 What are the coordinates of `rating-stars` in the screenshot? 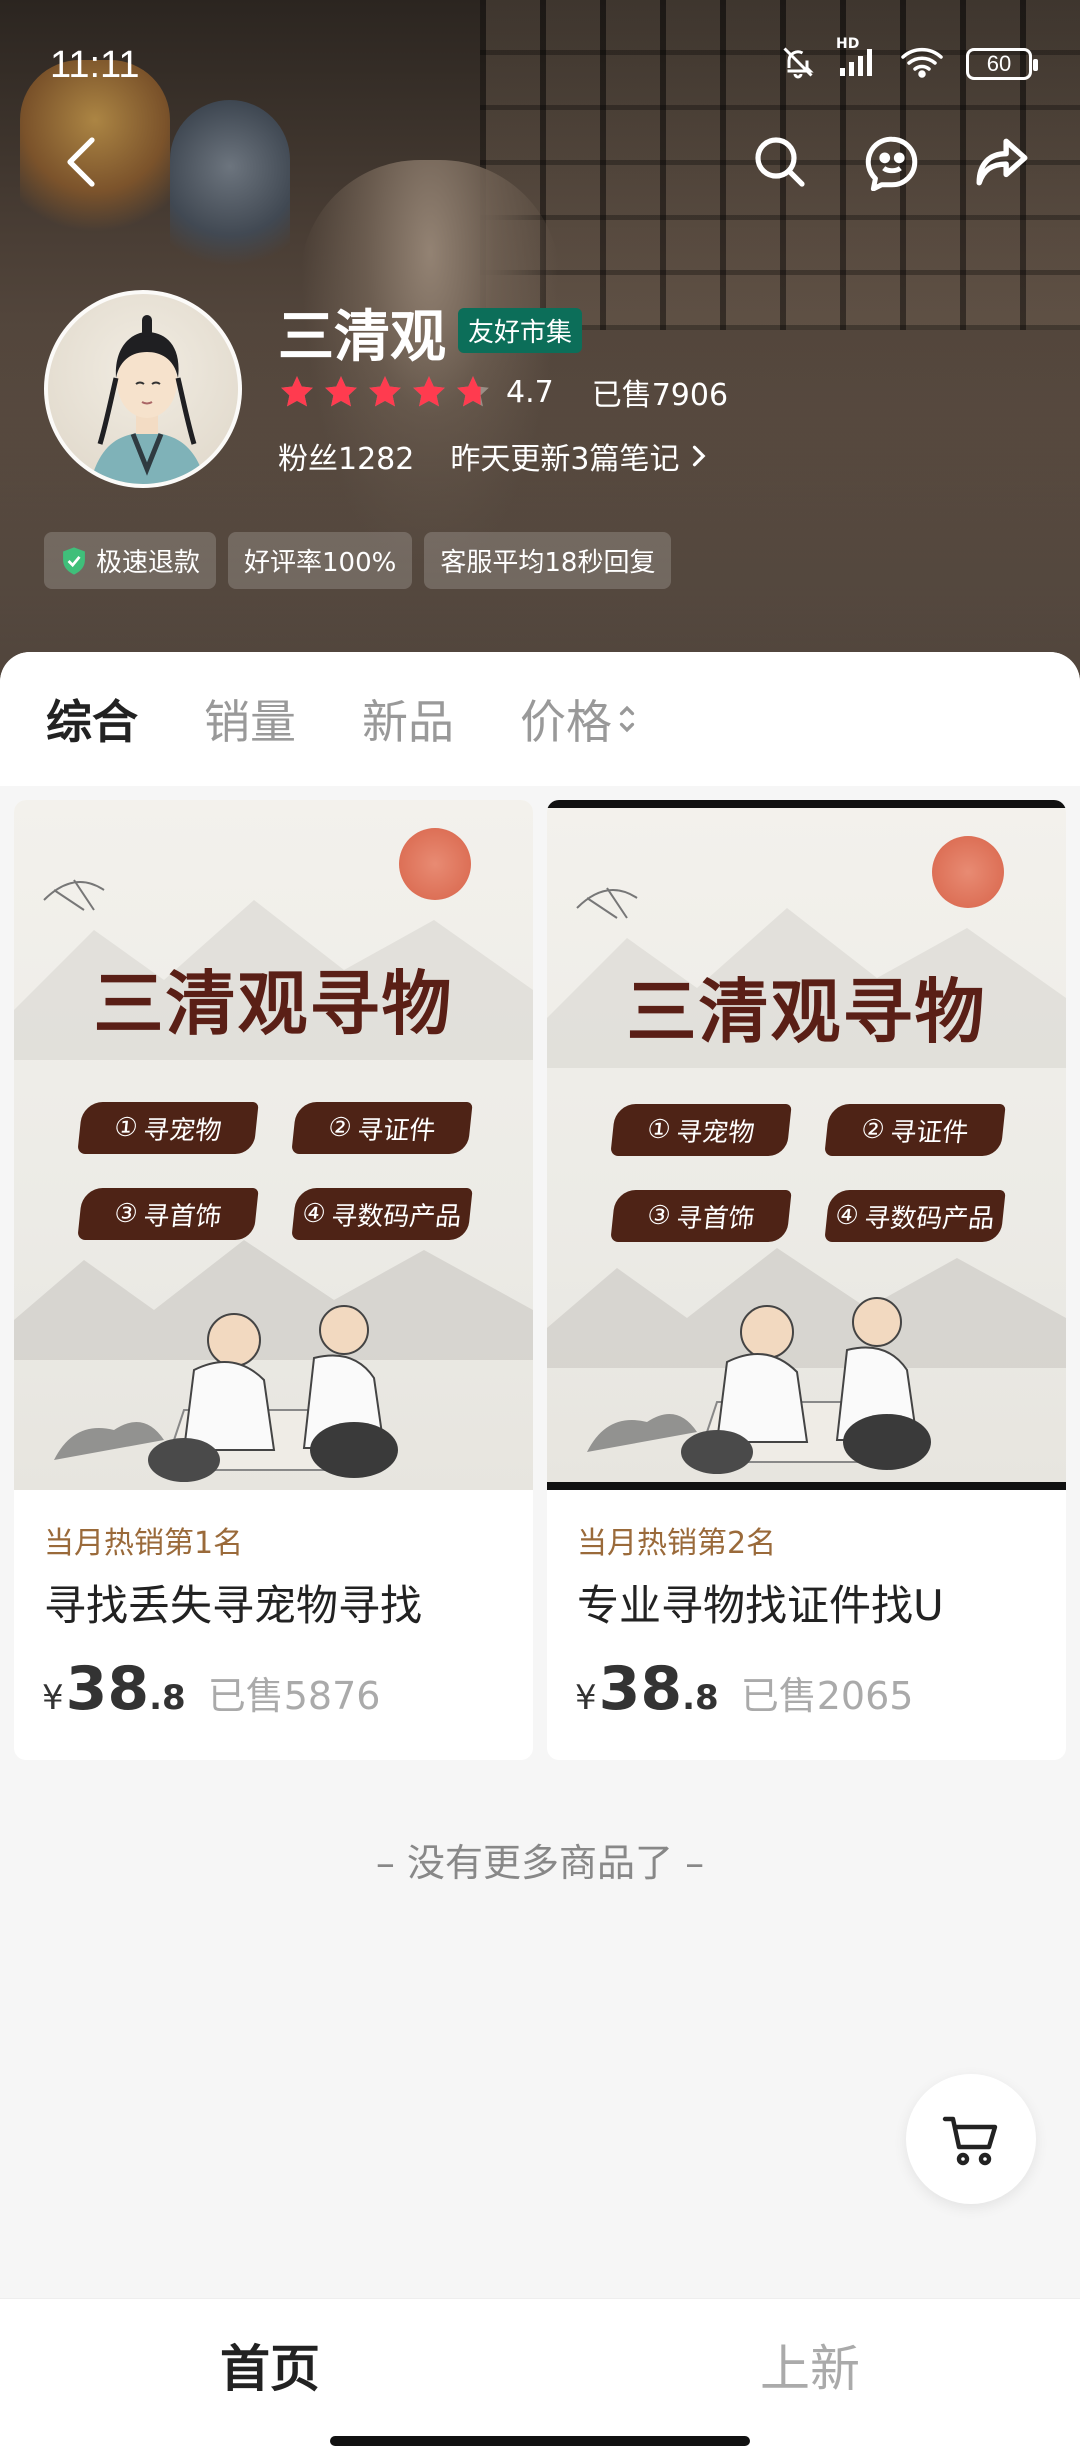 It's located at (385, 392).